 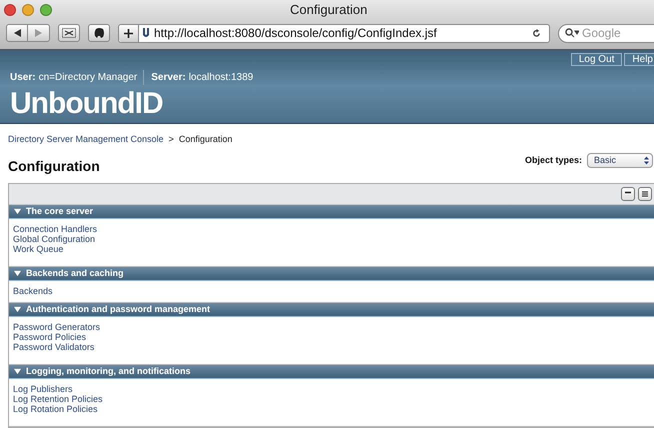 I want to click on right-arrow-icon, so click(x=38, y=33).